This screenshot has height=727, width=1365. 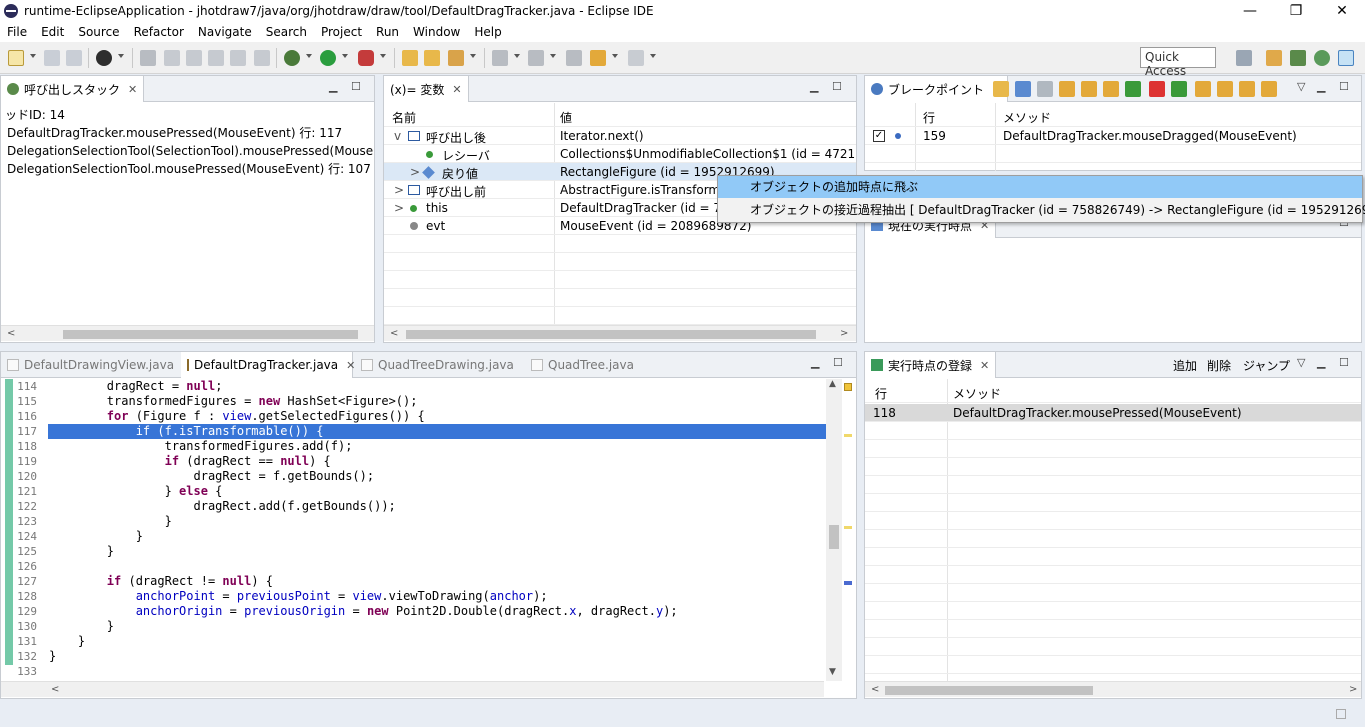 I want to click on quick-access-field: Quick Access, so click(x=1178, y=62).